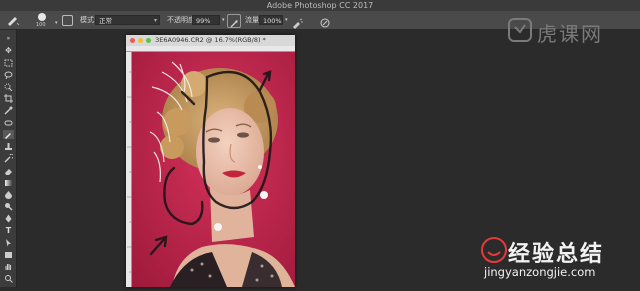 The width and height of the screenshot is (640, 291). What do you see at coordinates (8, 74) in the screenshot?
I see `lasso-tool-icon` at bounding box center [8, 74].